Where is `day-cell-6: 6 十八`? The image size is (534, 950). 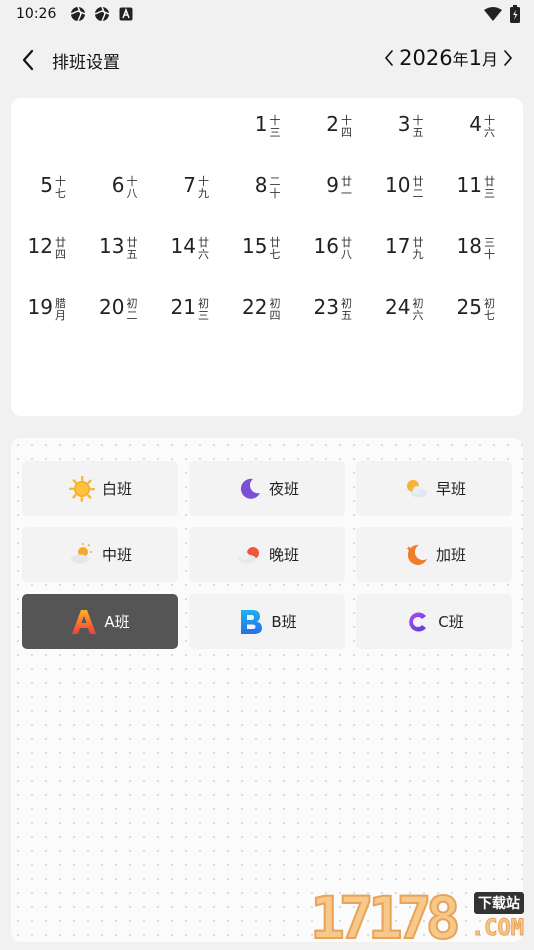 day-cell-6: 6 十八 is located at coordinates (119, 194).